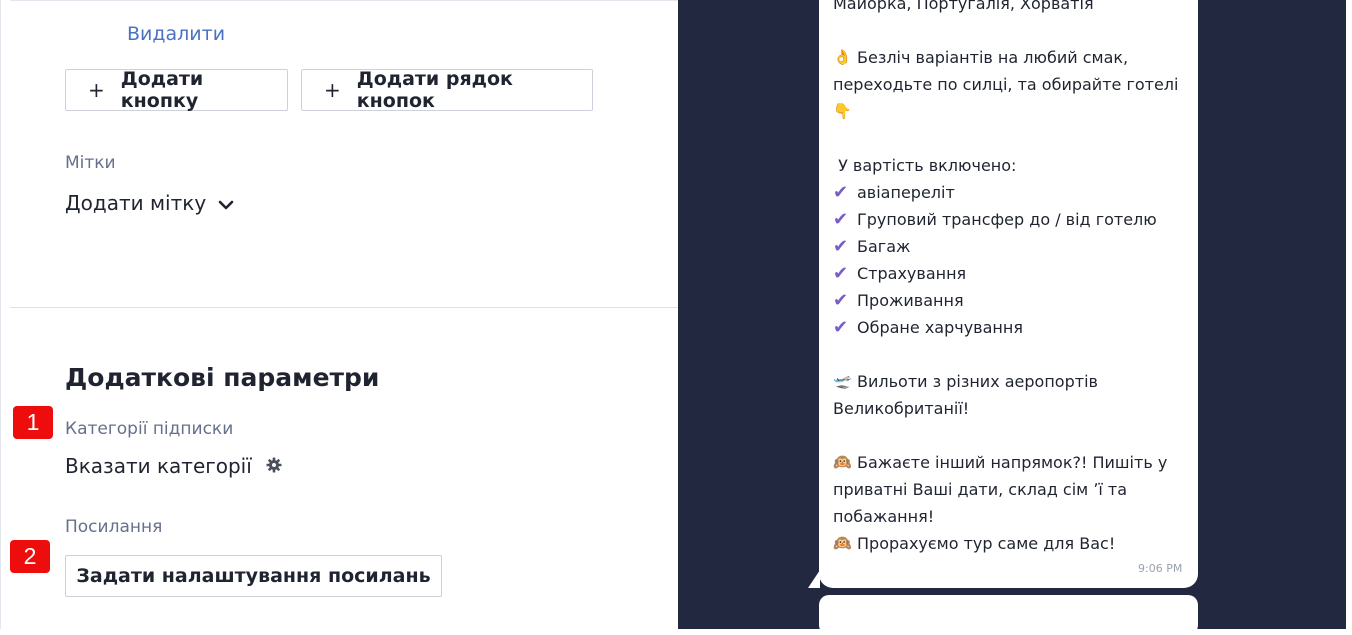  Describe the element at coordinates (1008, 273) in the screenshot. I see `list-item: ✔ Страхування` at that location.